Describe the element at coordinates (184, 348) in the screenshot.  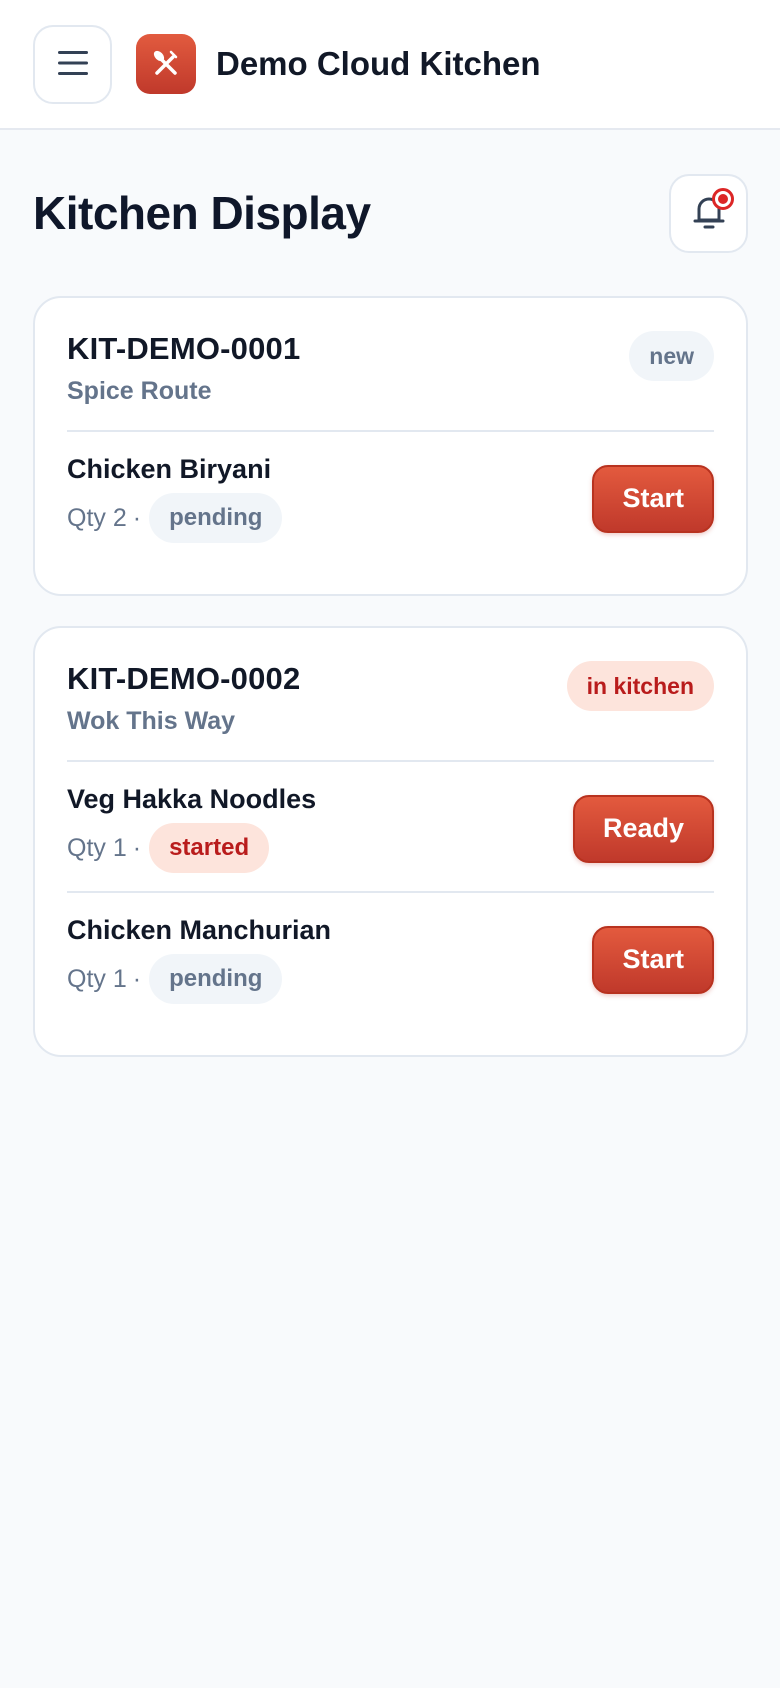
I see `order-id: KIT-DEMO-0001` at that location.